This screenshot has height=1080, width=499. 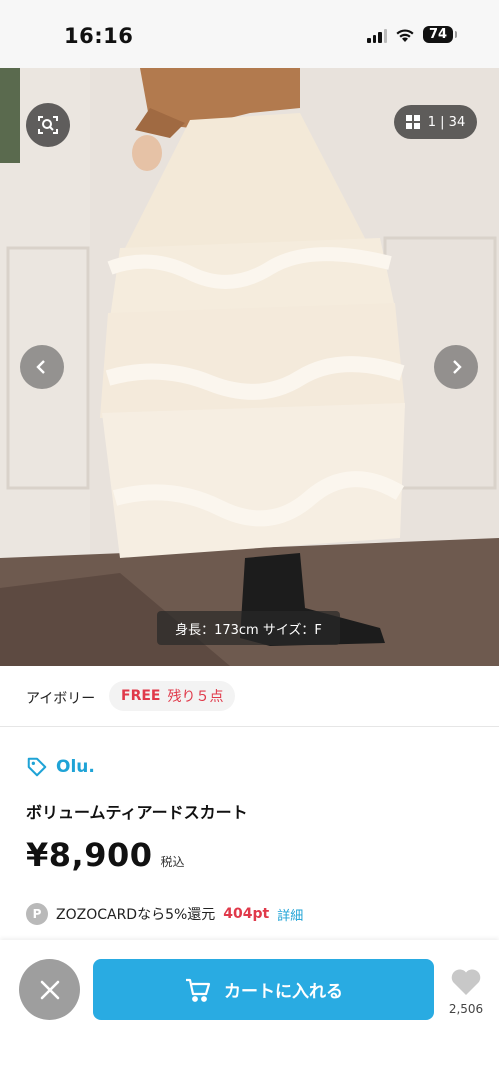 I want to click on brand-name: Olu., so click(x=75, y=767).